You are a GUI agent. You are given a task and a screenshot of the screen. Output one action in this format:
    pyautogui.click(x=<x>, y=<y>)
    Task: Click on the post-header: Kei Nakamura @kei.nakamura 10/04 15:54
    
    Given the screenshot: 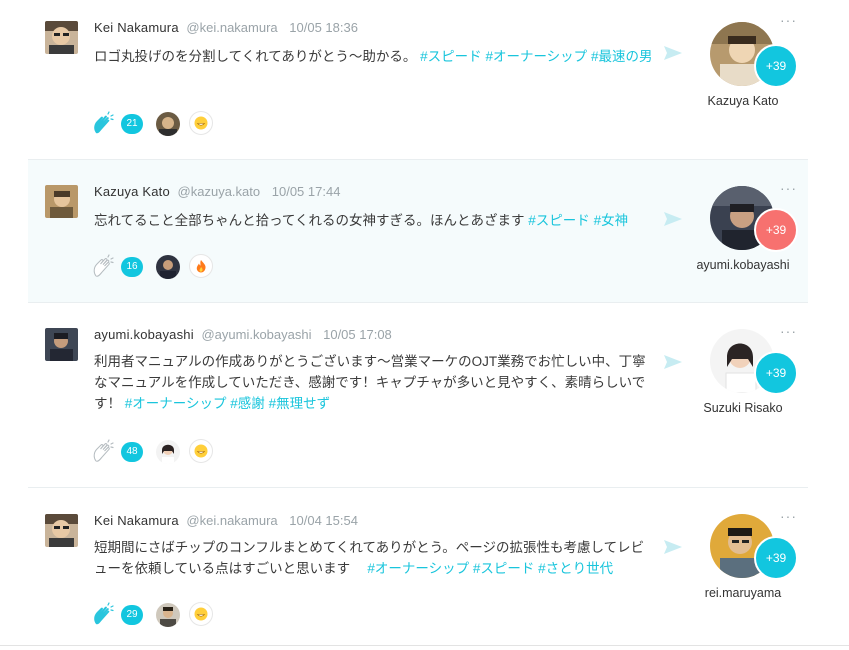 What is the action you would take?
    pyautogui.click(x=226, y=520)
    